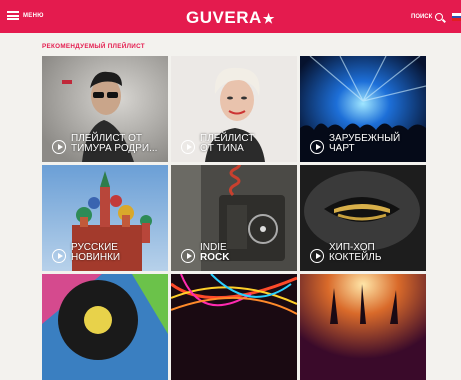 This screenshot has width=461, height=380. What do you see at coordinates (363, 218) in the screenshot?
I see `playlist-tile-hiphop: ХИП-ХОП КОКТЕЙЛЬ` at bounding box center [363, 218].